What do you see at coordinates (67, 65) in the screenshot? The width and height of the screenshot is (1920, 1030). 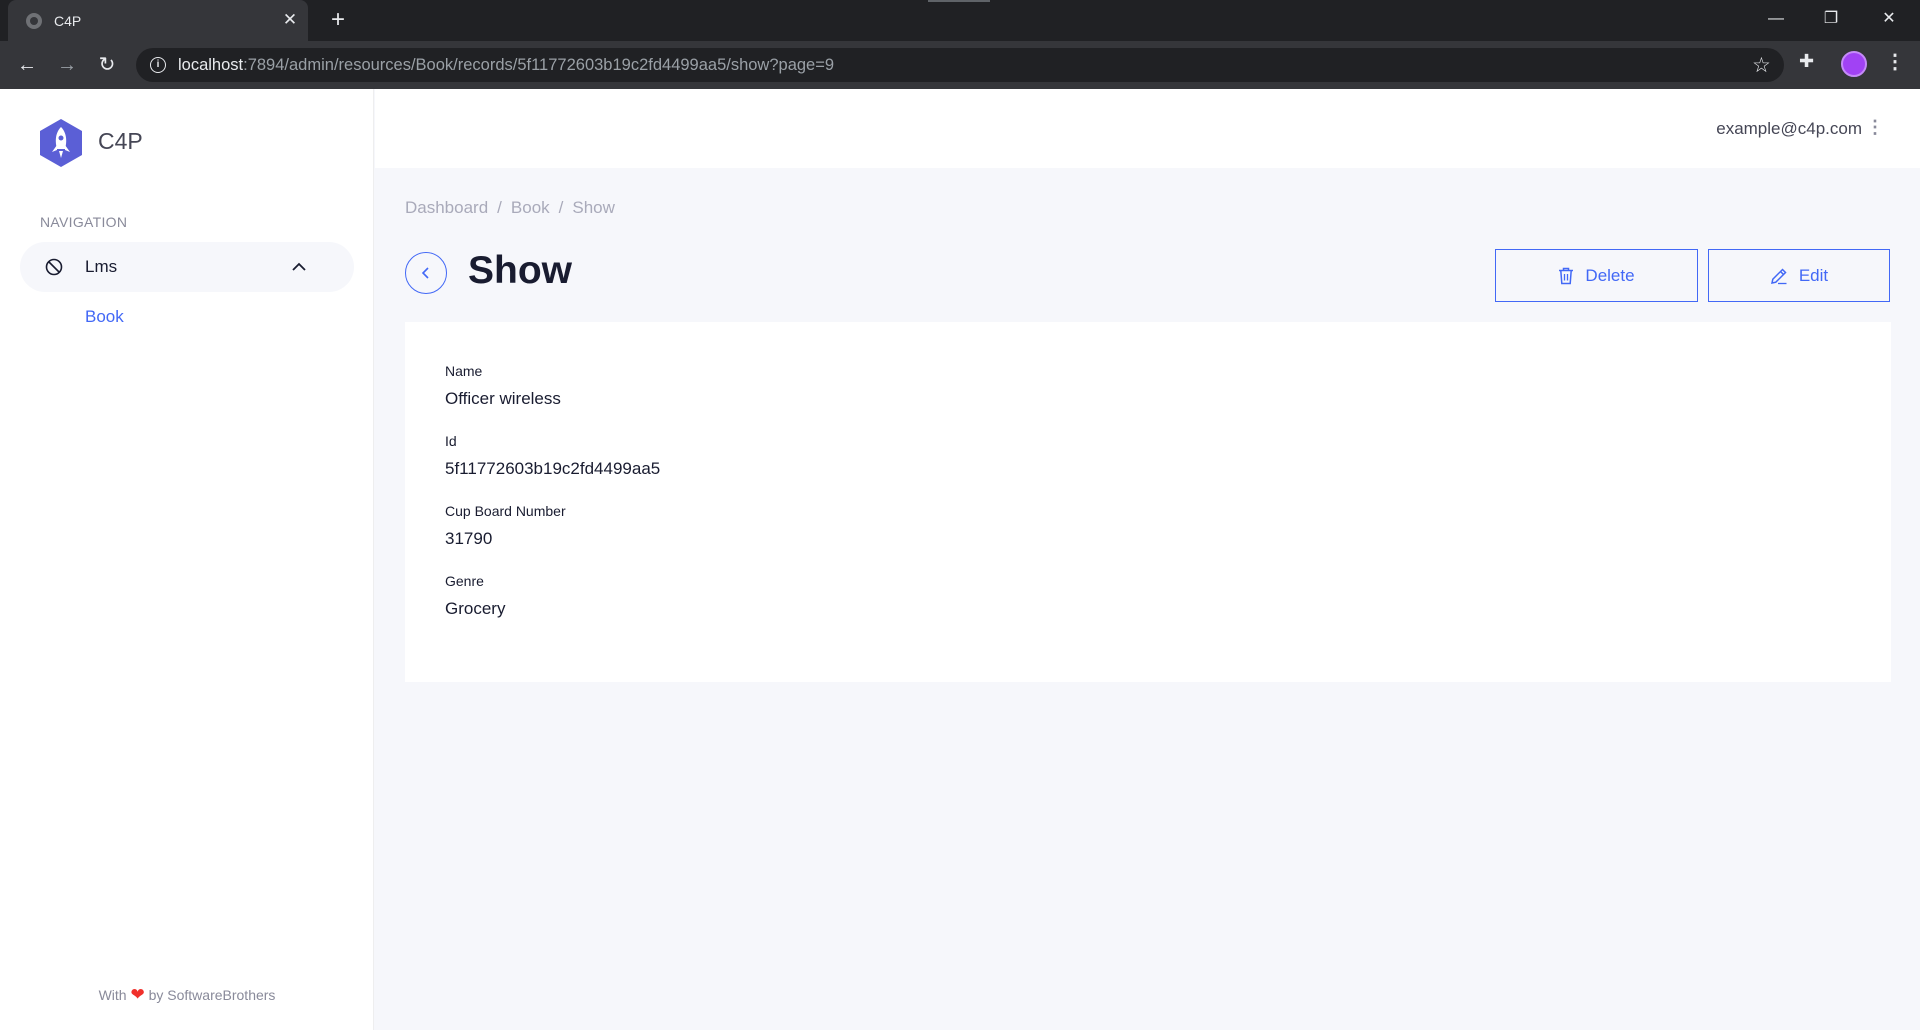 I see `forward-arrow-icon: →` at bounding box center [67, 65].